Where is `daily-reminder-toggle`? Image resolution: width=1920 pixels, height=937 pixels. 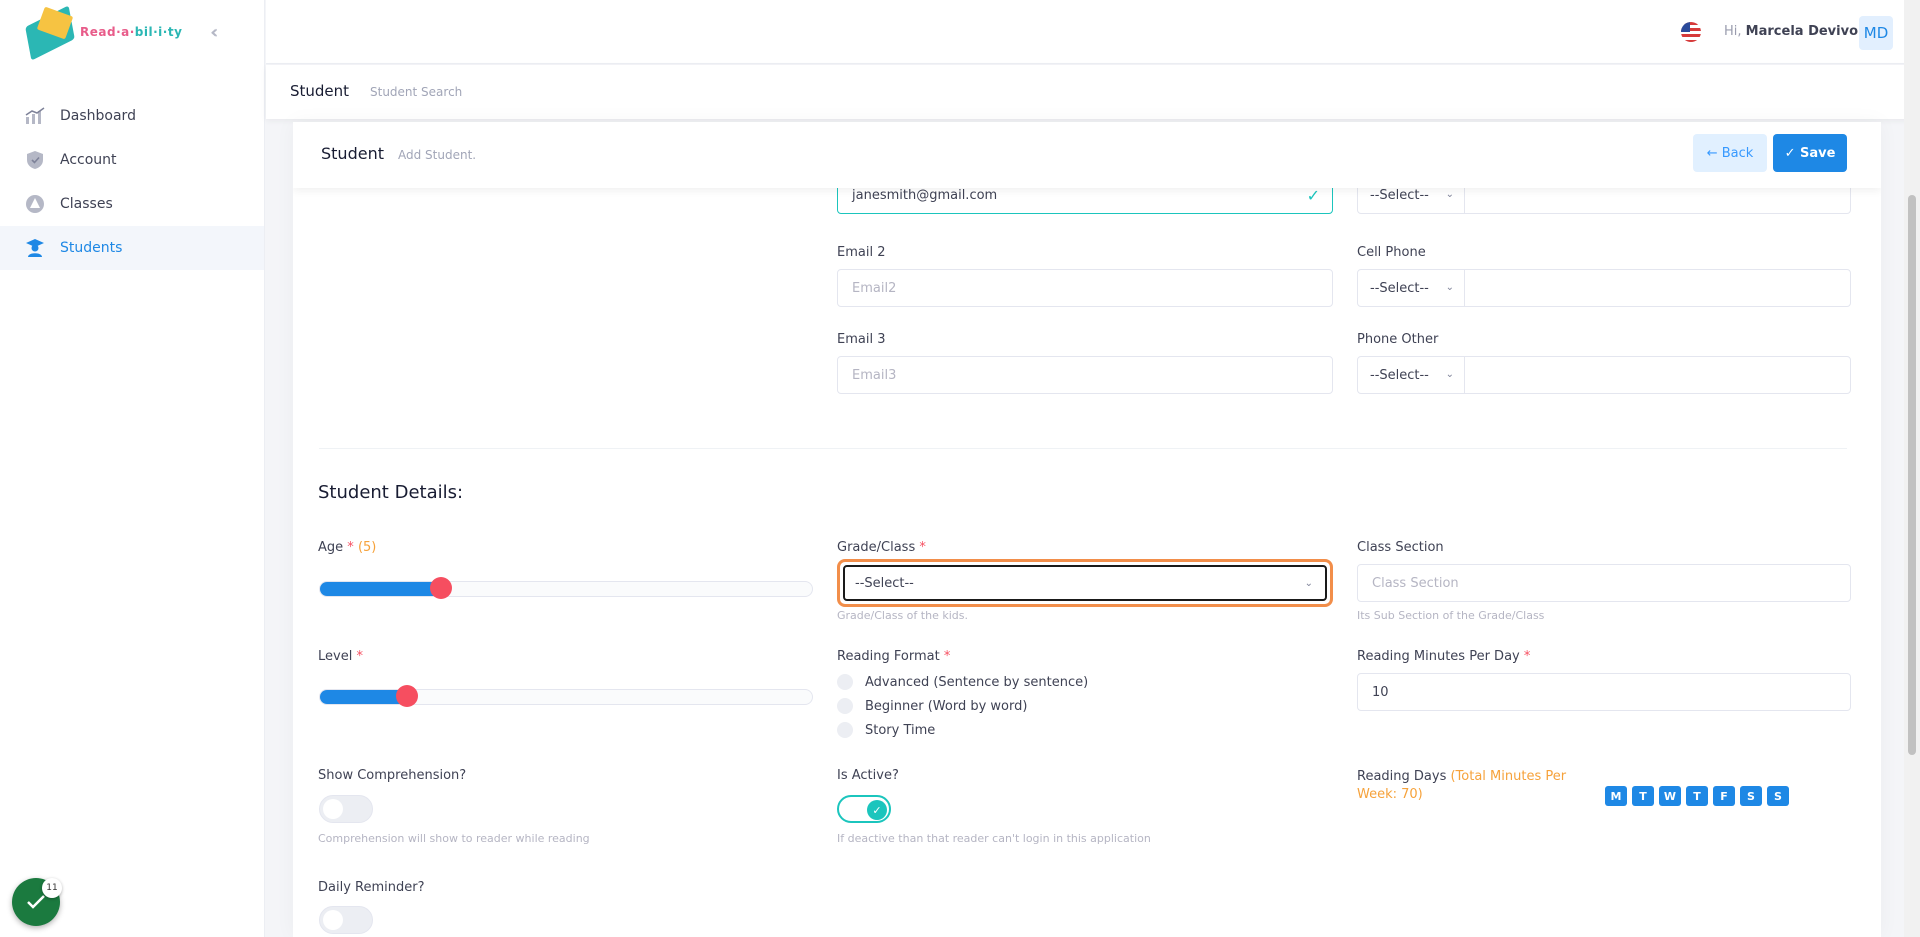 daily-reminder-toggle is located at coordinates (346, 920).